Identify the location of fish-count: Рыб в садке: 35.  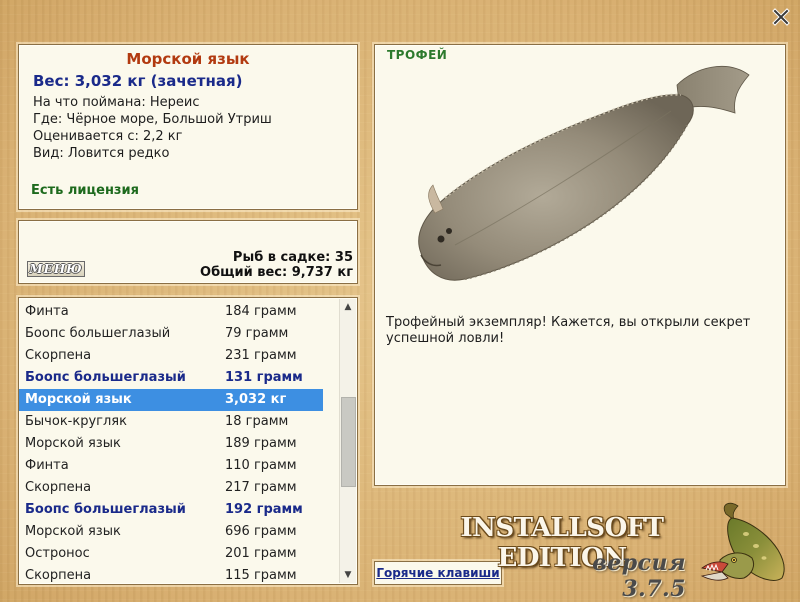
(292, 257).